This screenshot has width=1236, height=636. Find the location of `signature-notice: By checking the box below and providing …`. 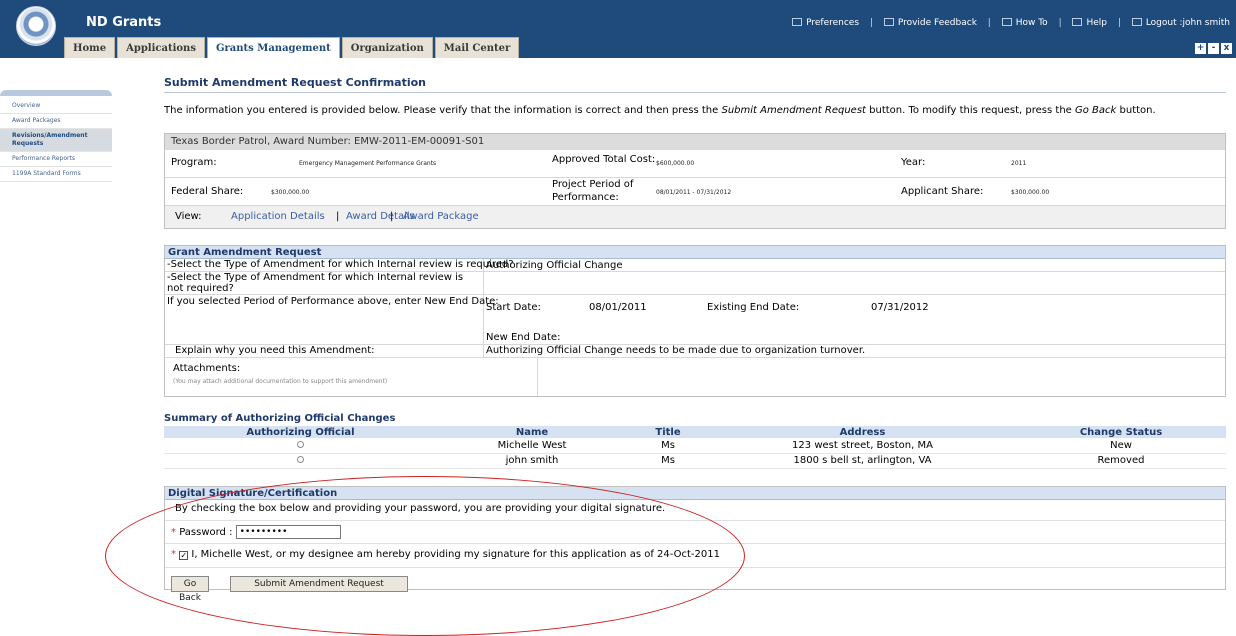

signature-notice: By checking the box below and providing … is located at coordinates (420, 508).